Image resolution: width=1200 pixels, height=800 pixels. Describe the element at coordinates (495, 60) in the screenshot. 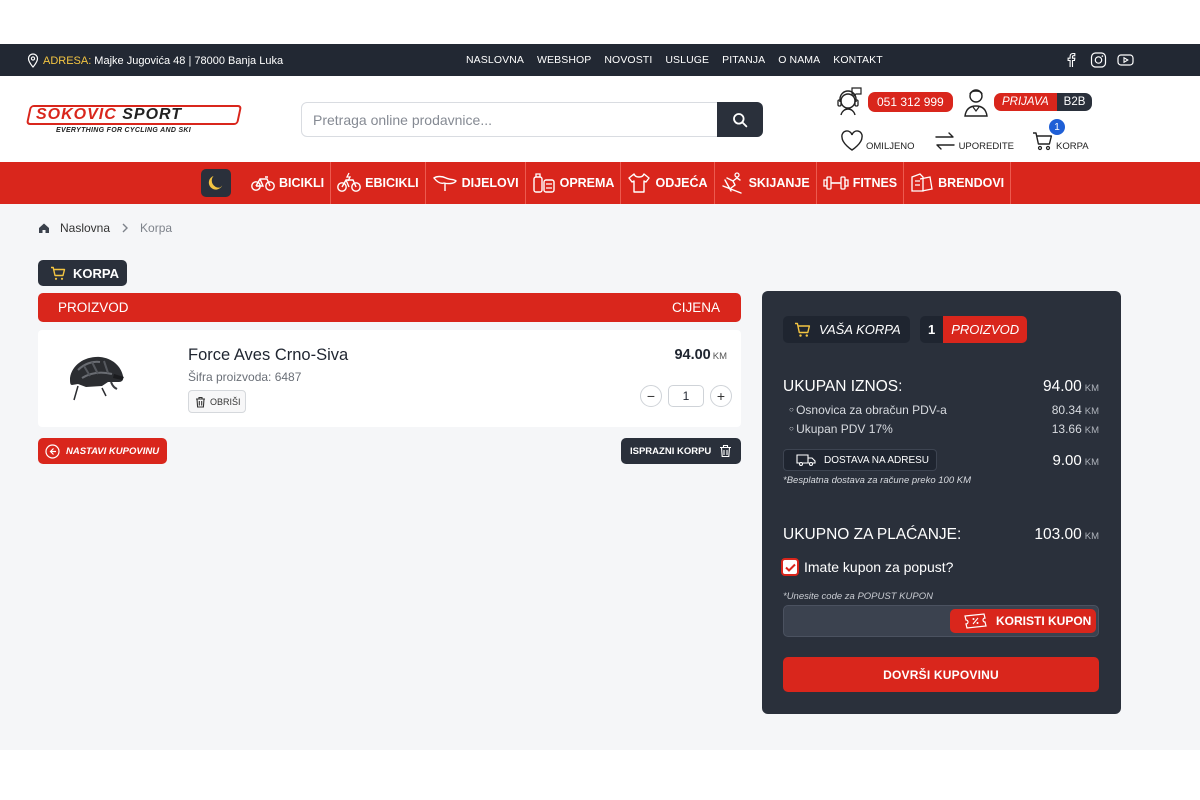

I see `nav-naslovna: NASLOVNA` at that location.